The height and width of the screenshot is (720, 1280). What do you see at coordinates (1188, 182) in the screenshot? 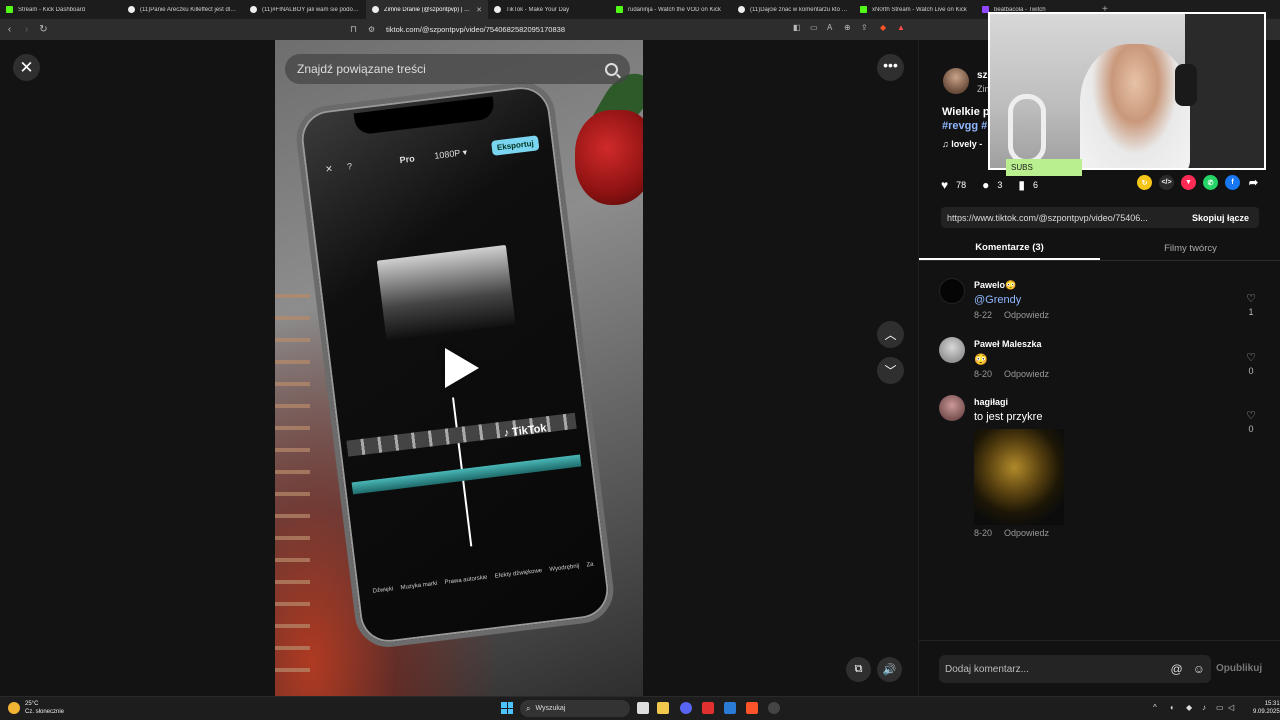
I see `send-to-friends-icon: ▼` at bounding box center [1188, 182].